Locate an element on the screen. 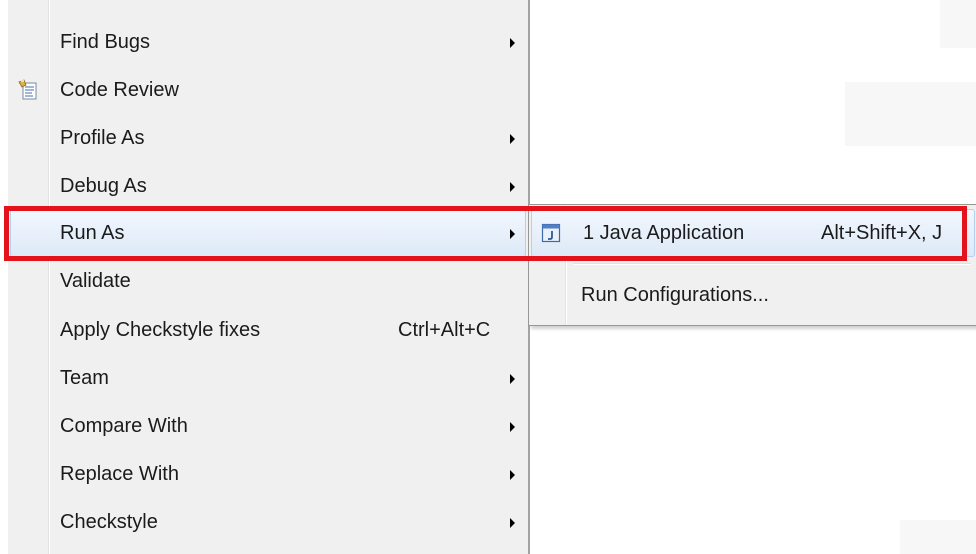 This screenshot has height=554, width=976. menu-item-label: Compare With is located at coordinates (124, 426).